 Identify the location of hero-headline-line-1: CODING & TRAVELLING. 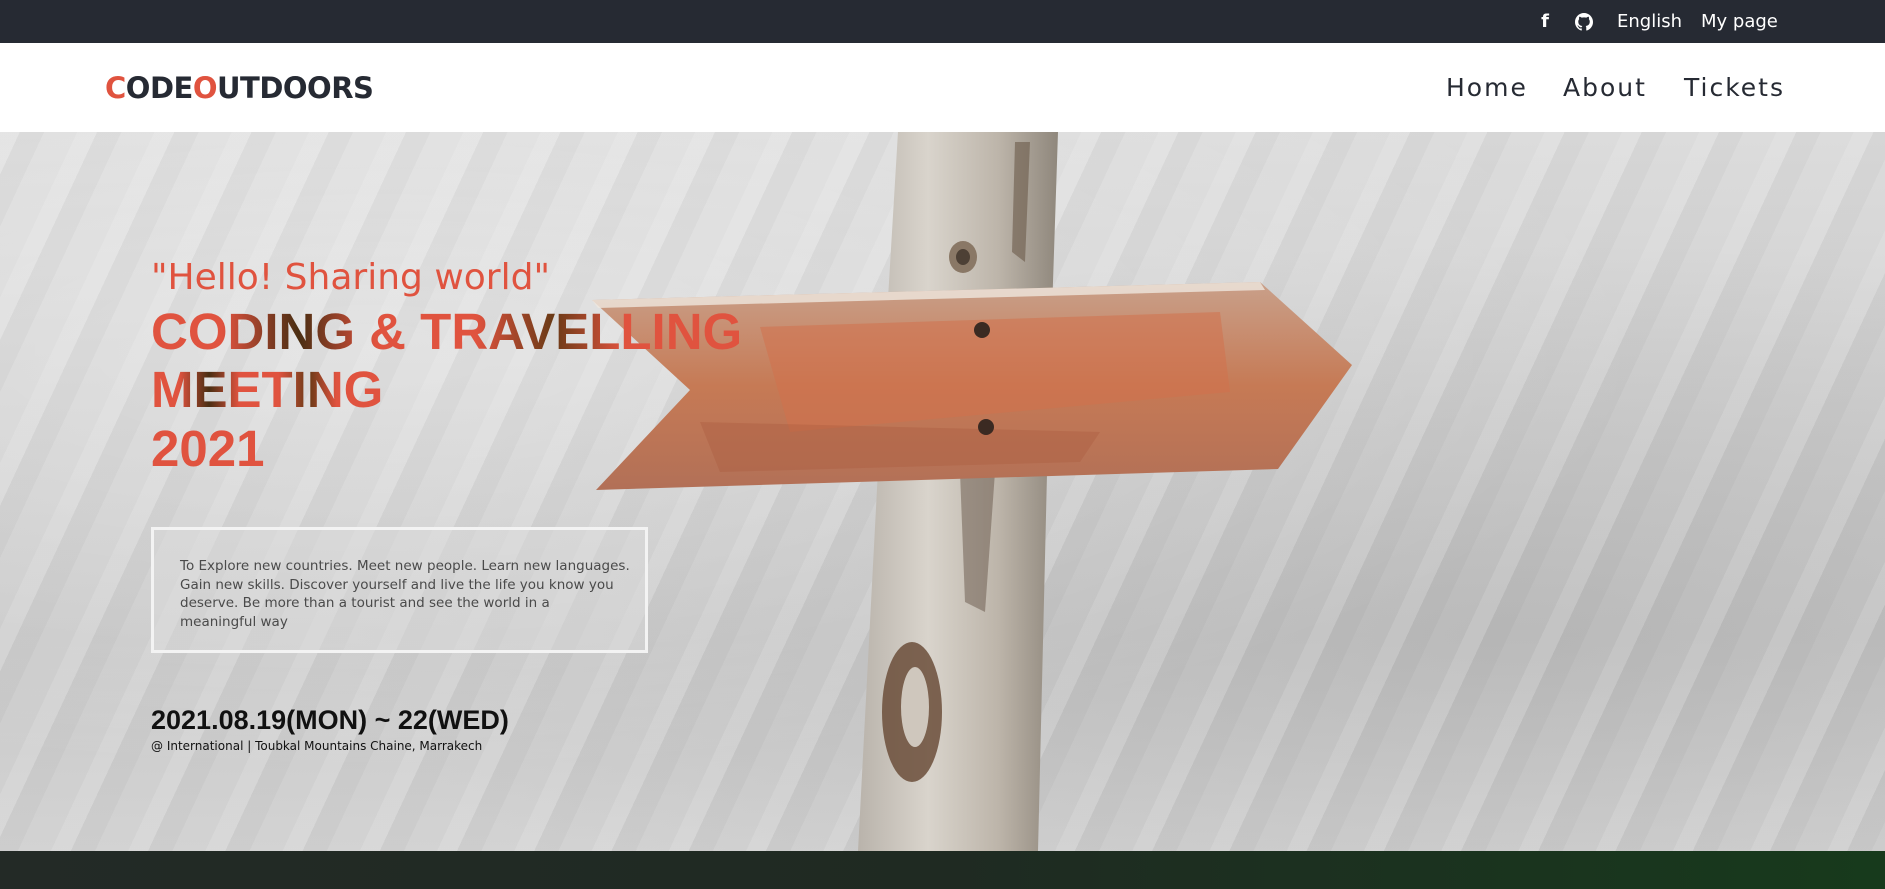
(447, 331).